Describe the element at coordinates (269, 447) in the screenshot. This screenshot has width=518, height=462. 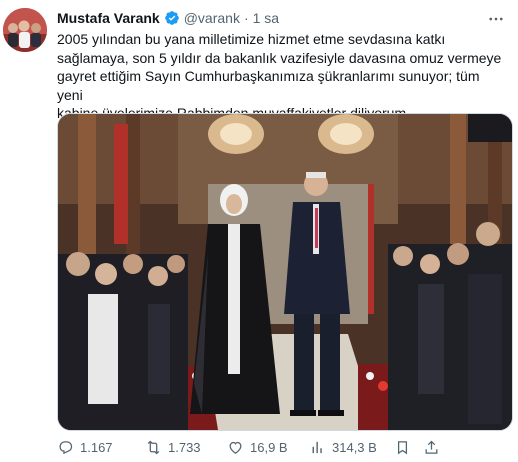
I see `like-count: 16,9 B` at that location.